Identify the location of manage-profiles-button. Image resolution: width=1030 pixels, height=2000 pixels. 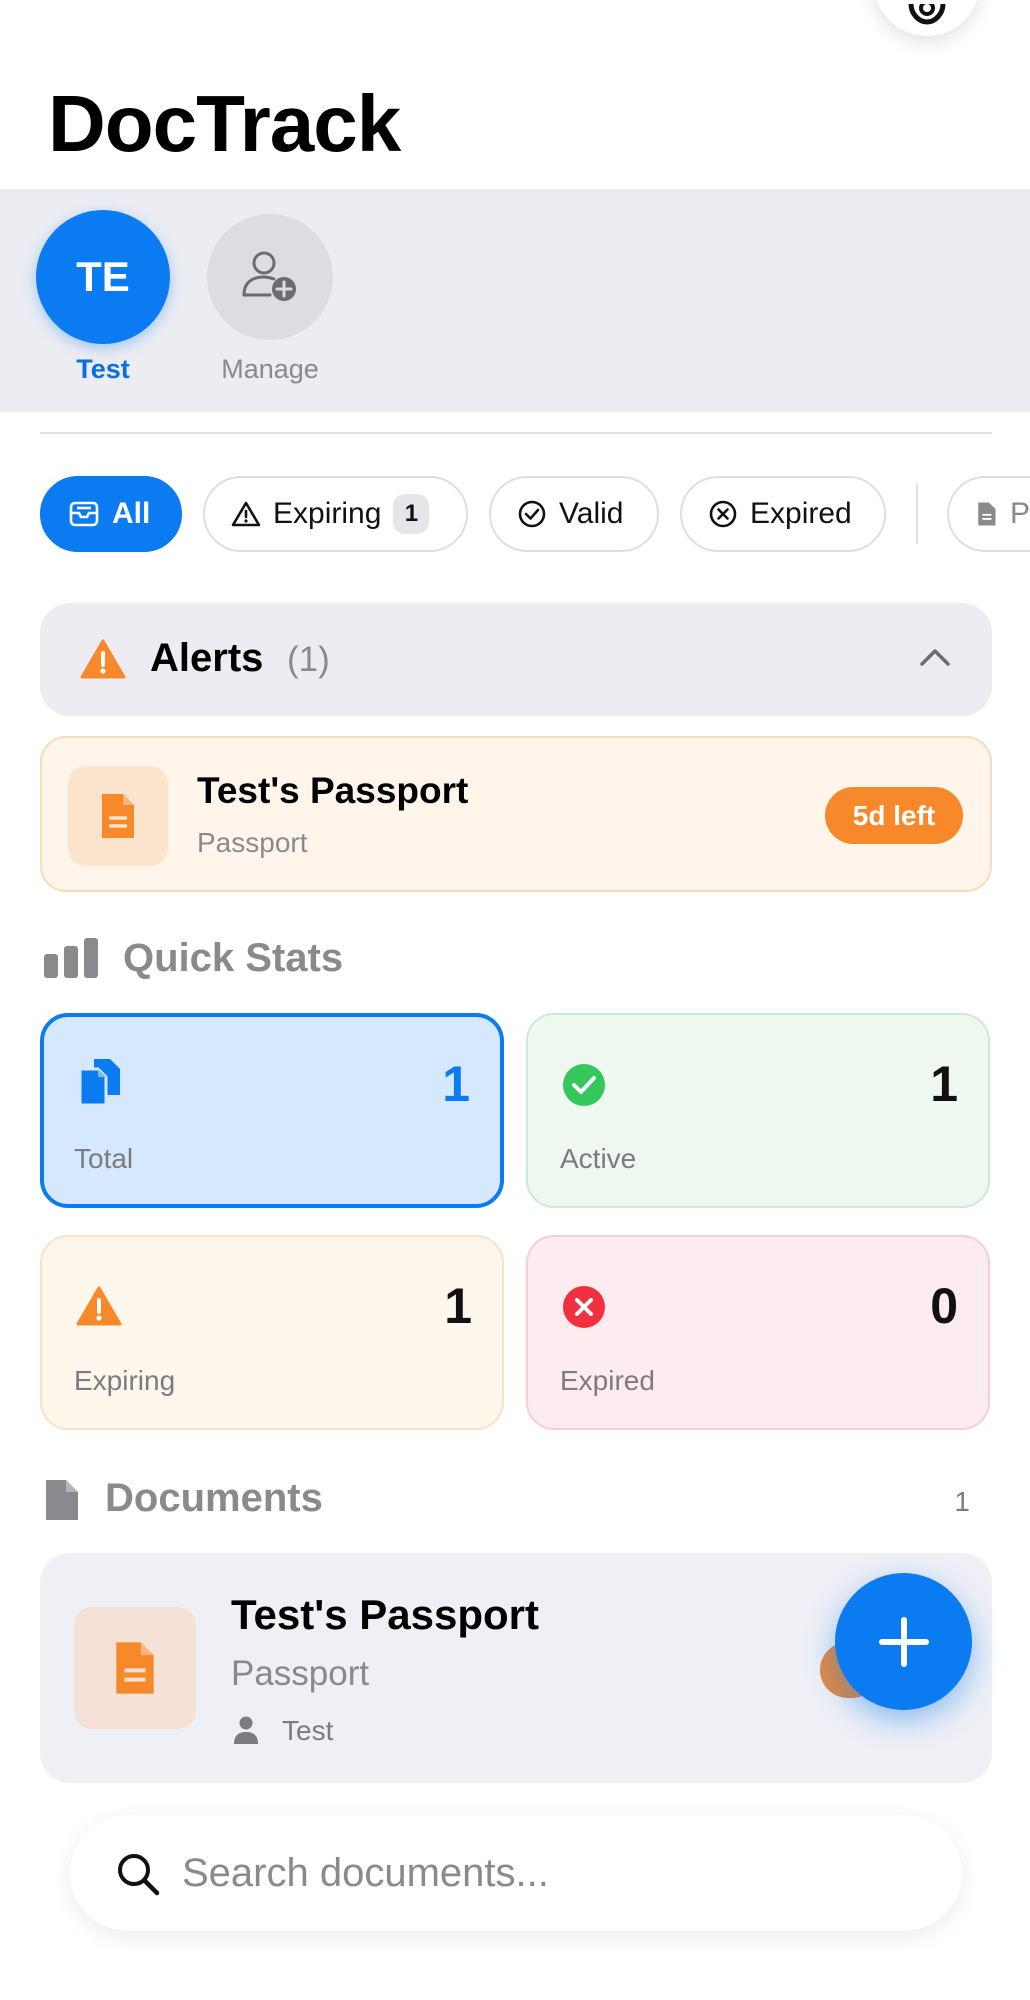
(270, 277).